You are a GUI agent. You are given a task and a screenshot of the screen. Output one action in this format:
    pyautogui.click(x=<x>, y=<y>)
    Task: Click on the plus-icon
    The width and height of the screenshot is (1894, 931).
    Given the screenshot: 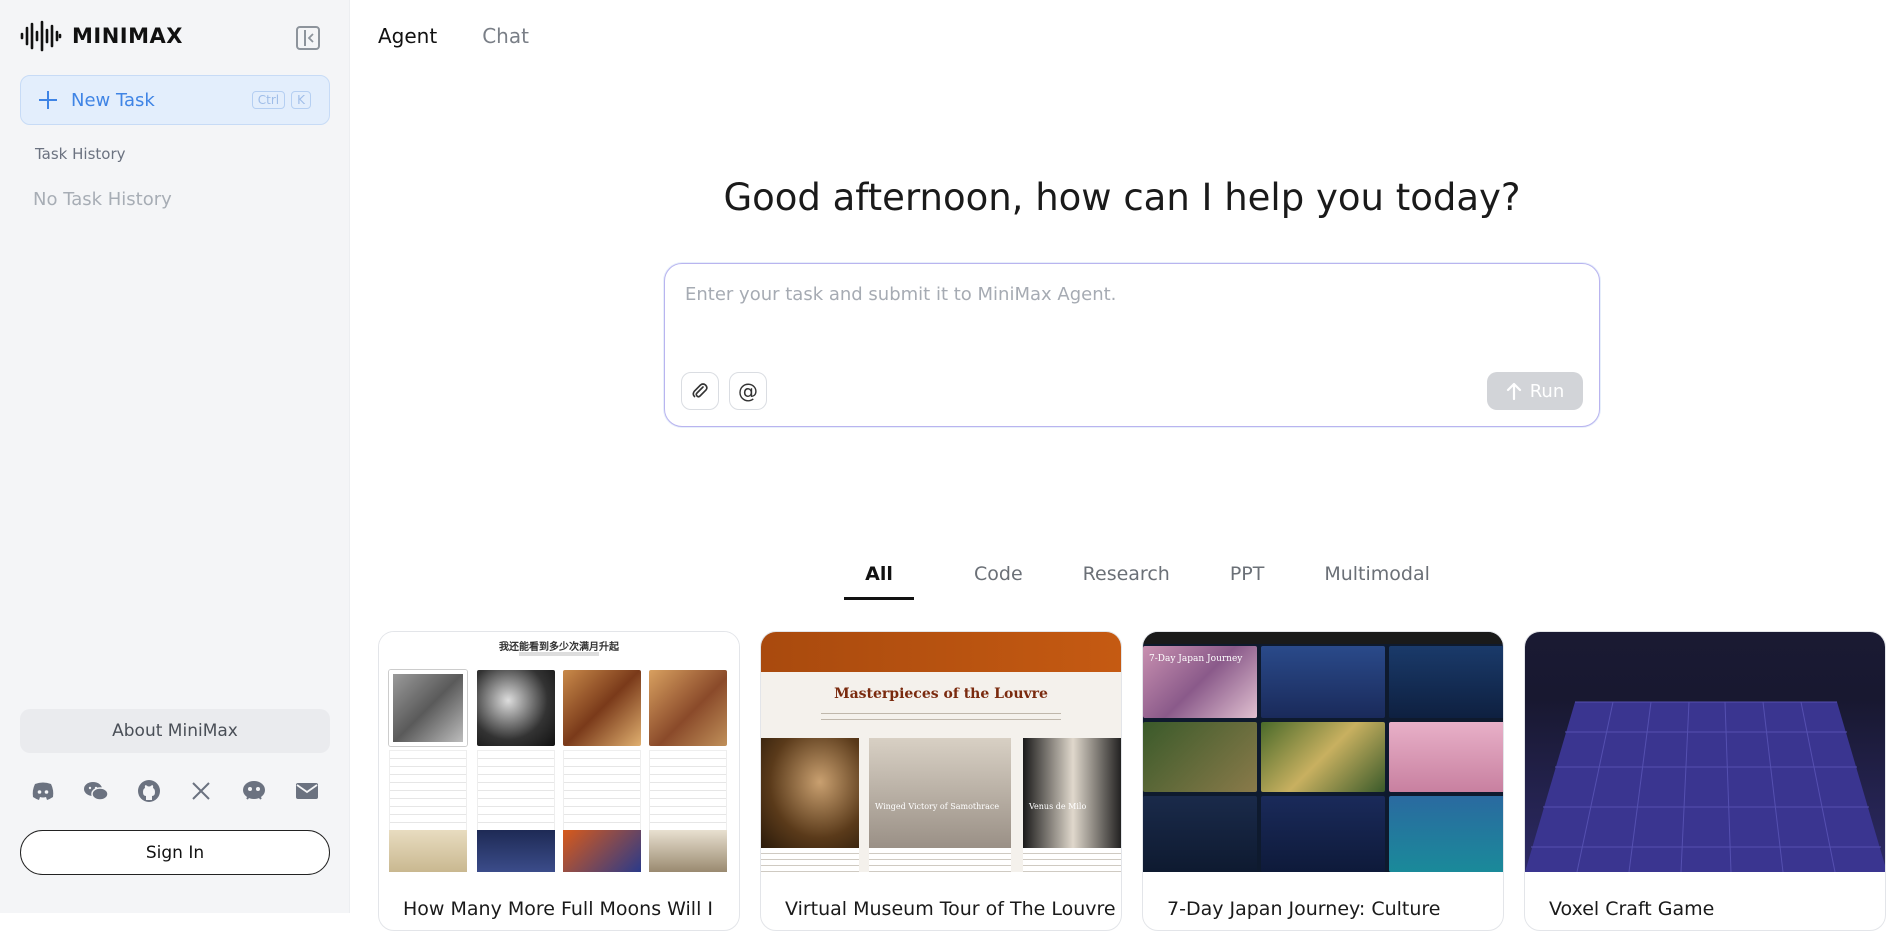 What is the action you would take?
    pyautogui.click(x=48, y=100)
    